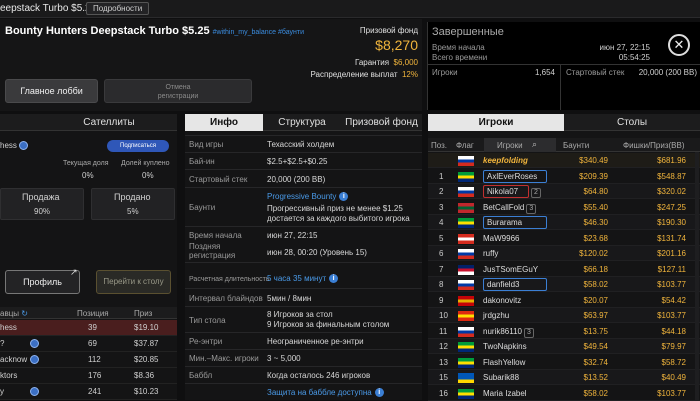 The image size is (700, 401). What do you see at coordinates (146, 343) in the screenshot?
I see `staker-prize: $37.87` at bounding box center [146, 343].